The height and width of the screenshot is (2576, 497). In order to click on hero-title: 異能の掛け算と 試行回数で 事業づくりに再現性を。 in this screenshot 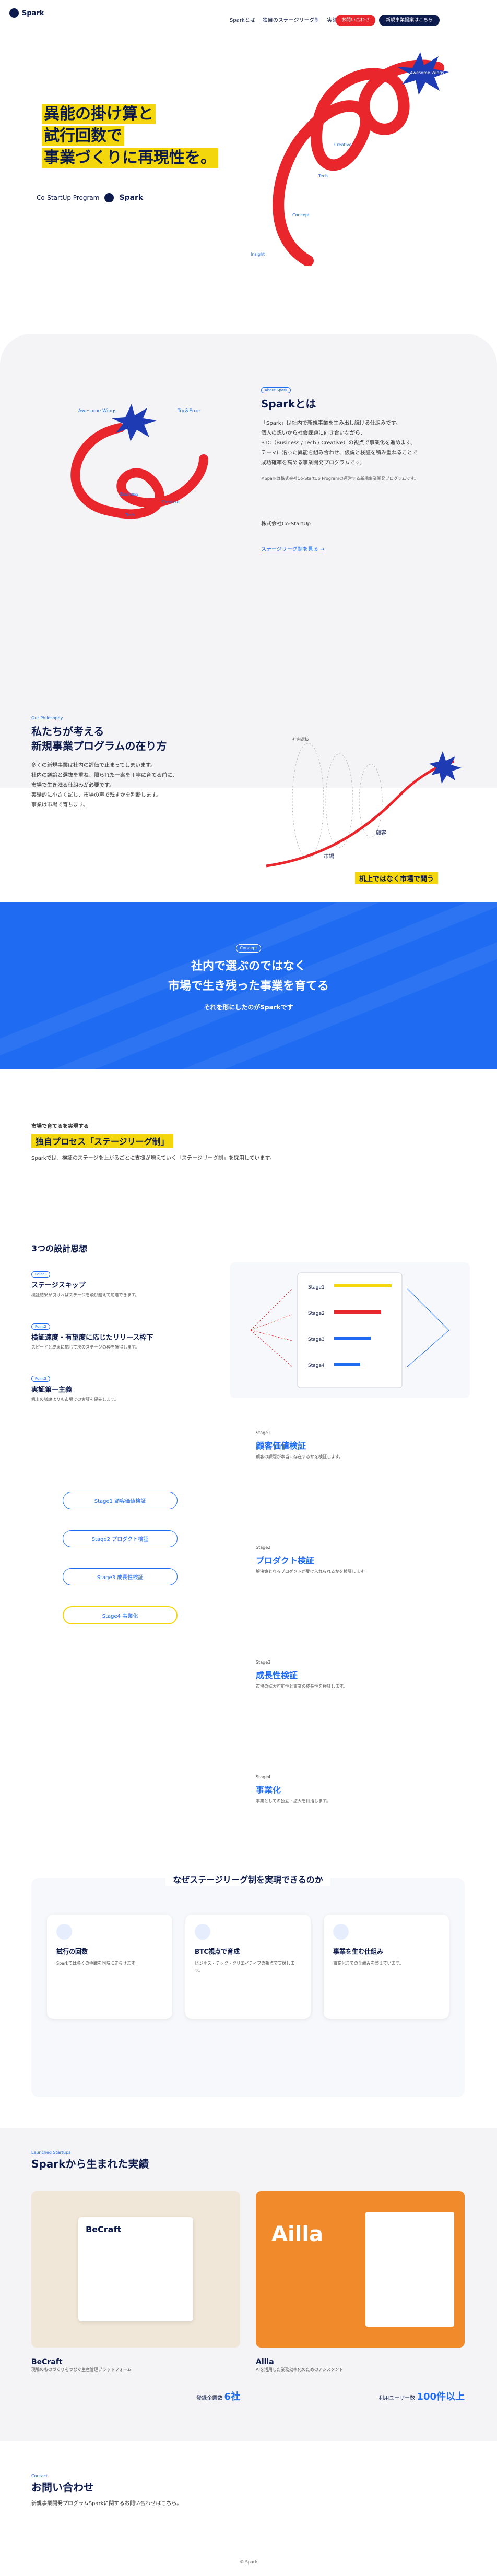, I will do `click(130, 137)`.